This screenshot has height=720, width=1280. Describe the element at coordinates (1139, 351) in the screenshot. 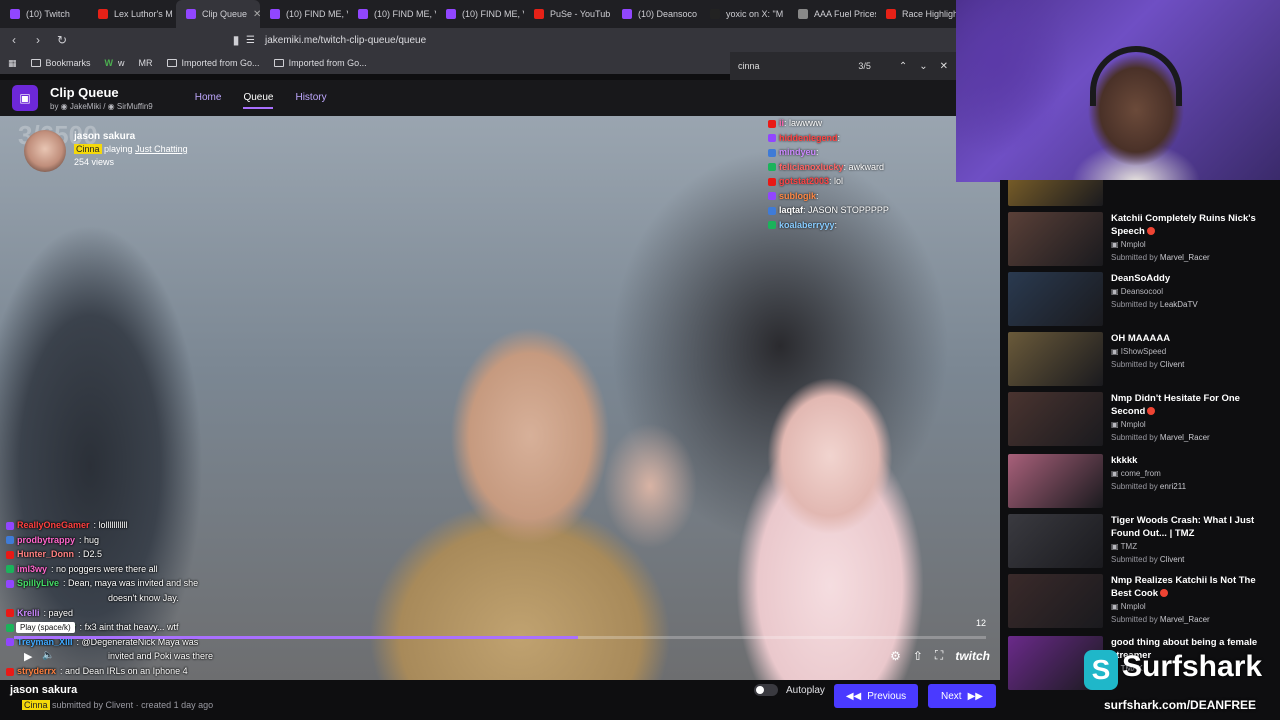

I see `queue-item-channel: ▣ IShowSpeed` at that location.